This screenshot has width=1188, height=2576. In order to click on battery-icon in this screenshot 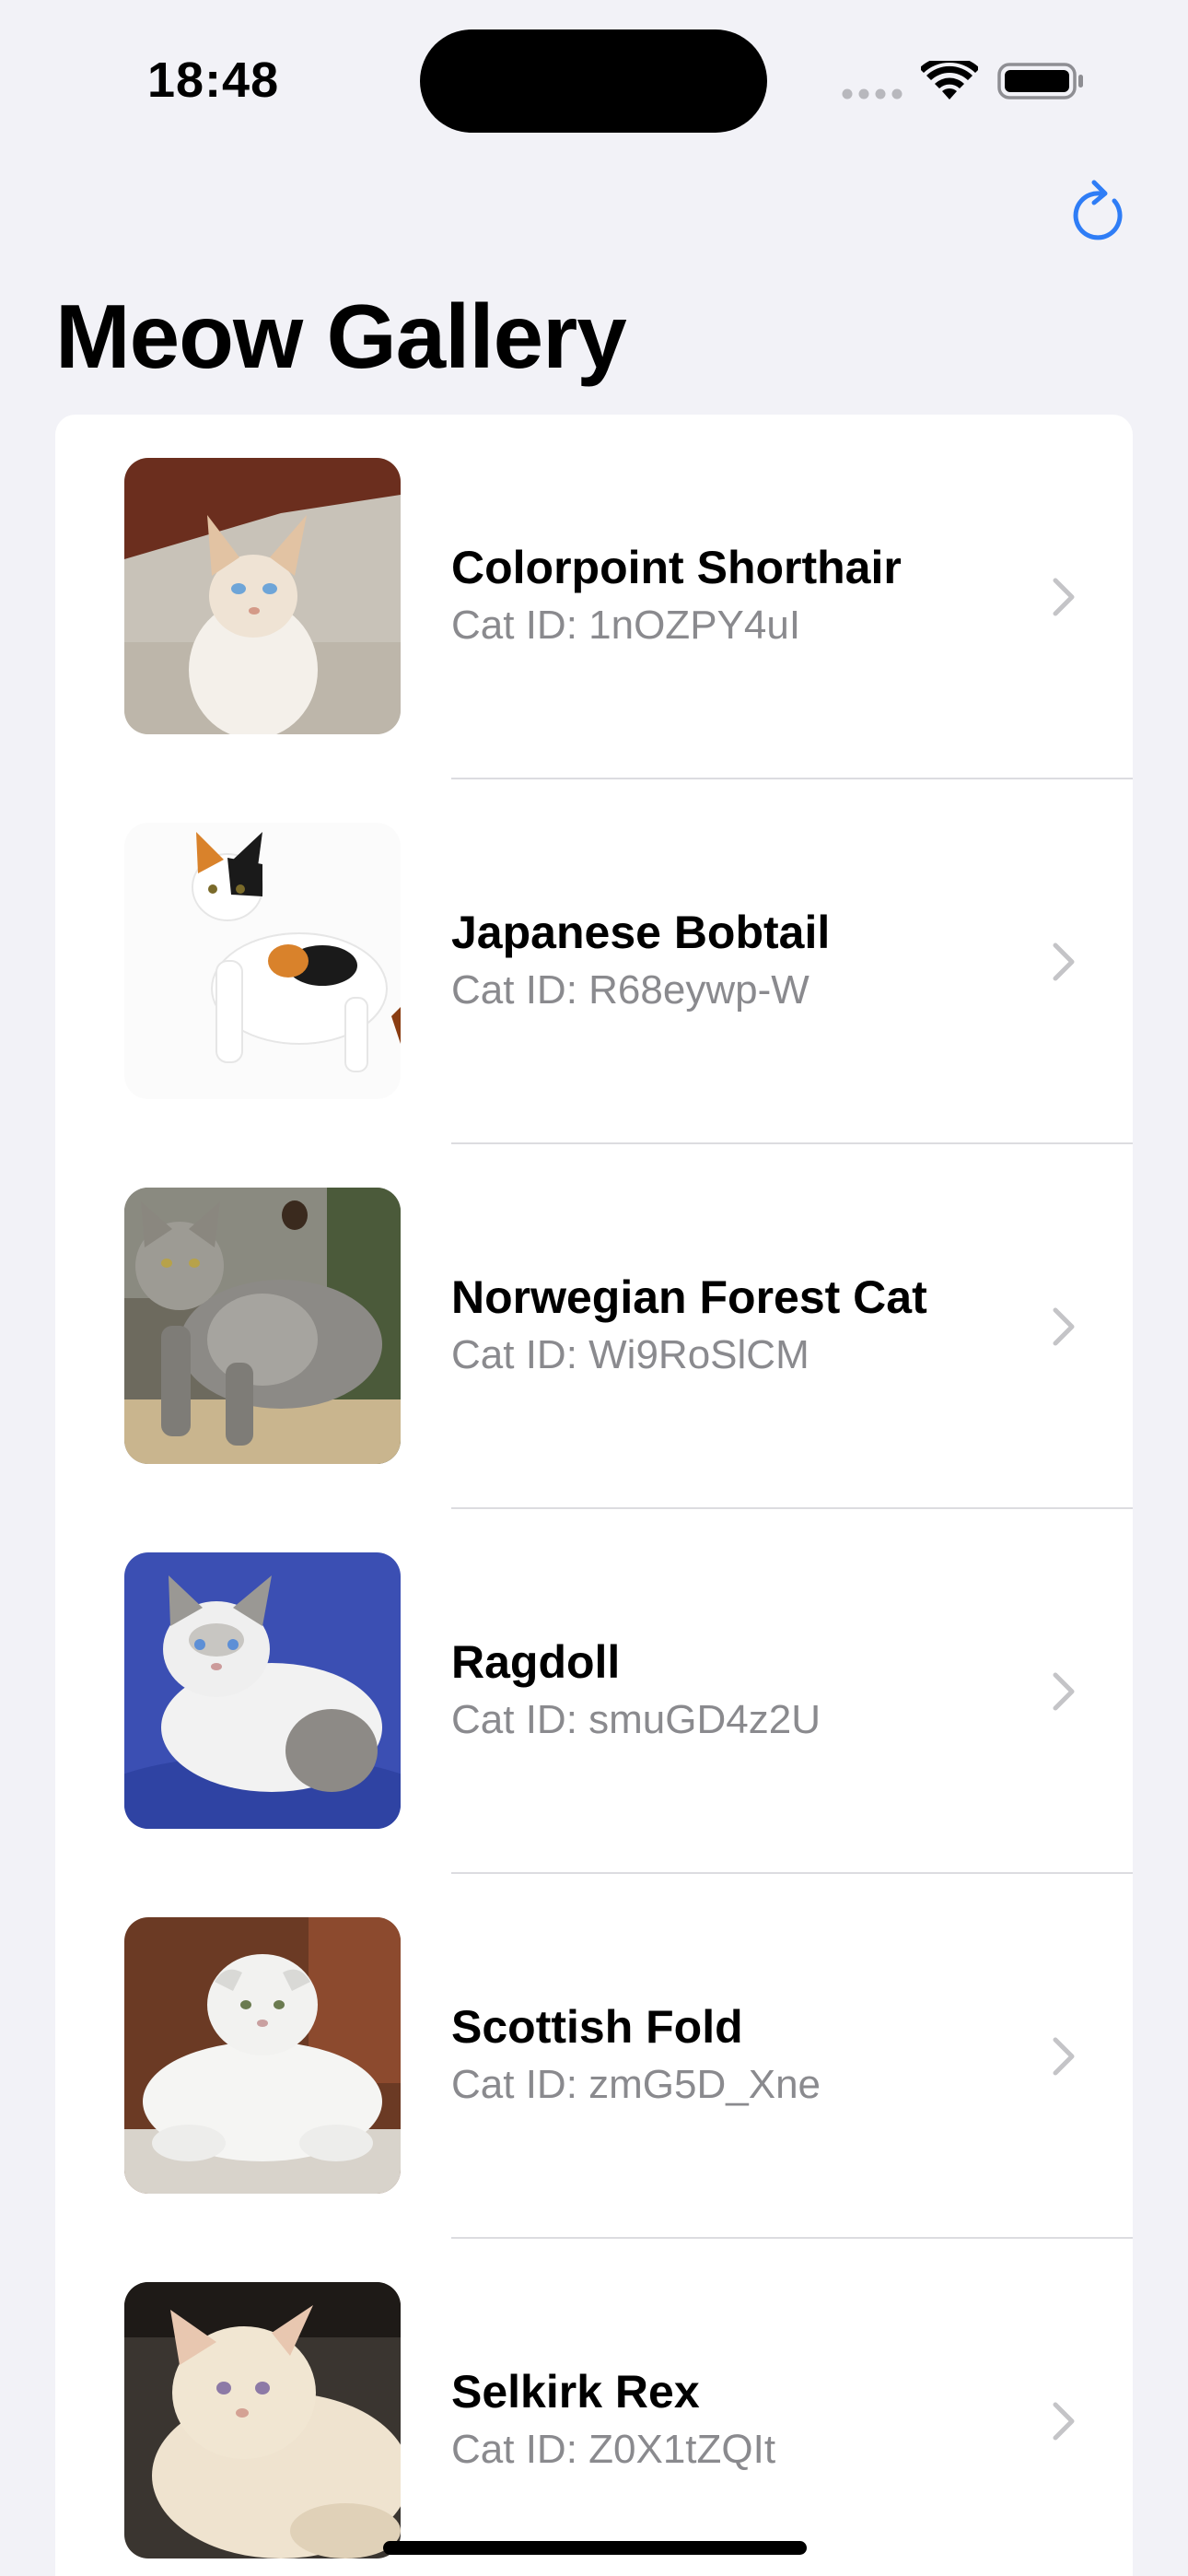, I will do `click(1041, 81)`.